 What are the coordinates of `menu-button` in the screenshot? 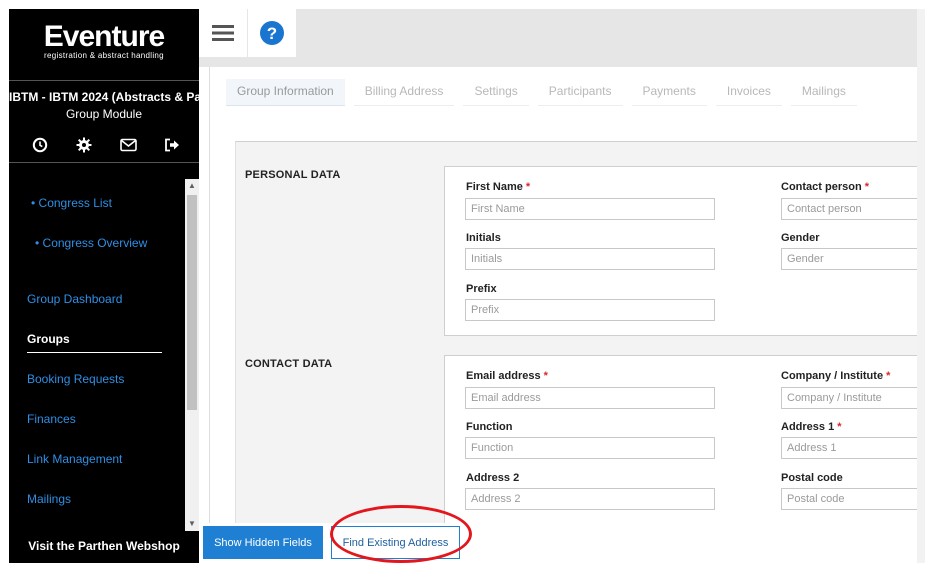 It's located at (223, 33).